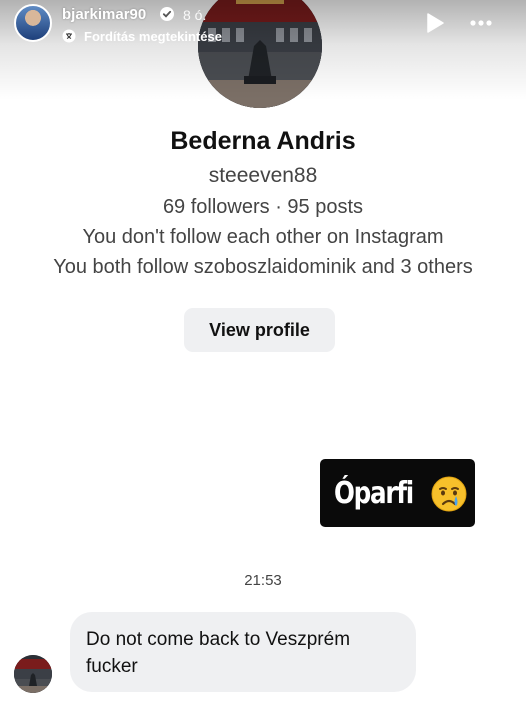 Image resolution: width=526 pixels, height=722 pixels. What do you see at coordinates (153, 36) in the screenshot?
I see `translate-link: Fordítás megtekintése` at bounding box center [153, 36].